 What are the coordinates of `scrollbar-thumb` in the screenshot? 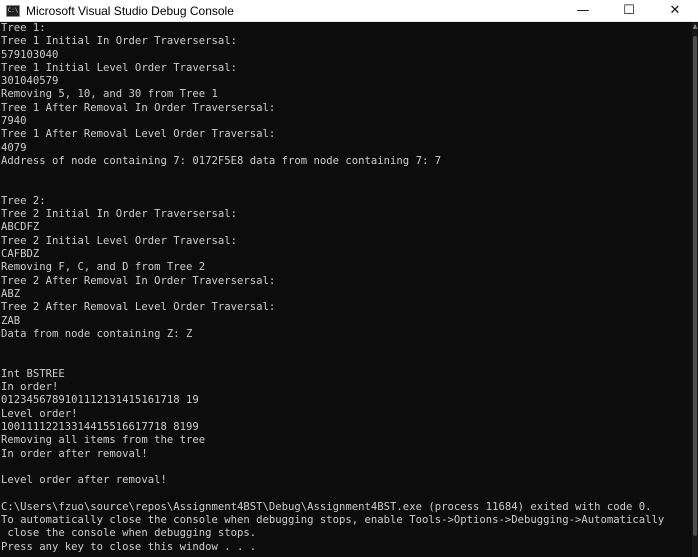 It's located at (695, 286).